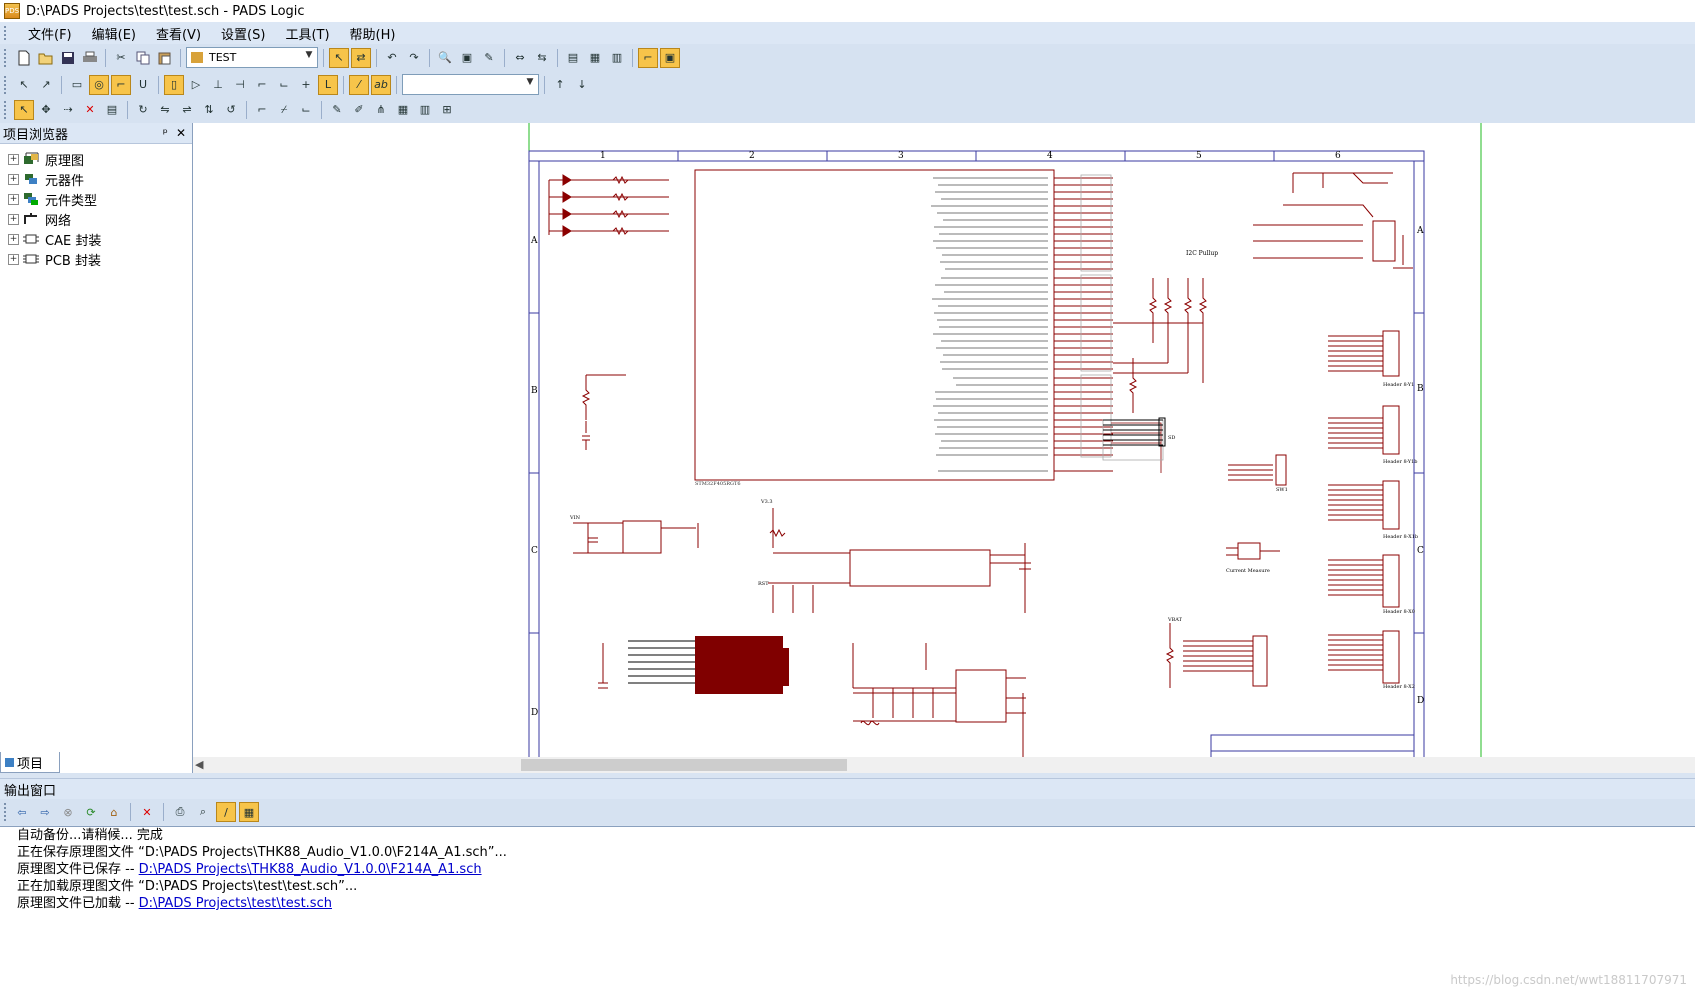 The height and width of the screenshot is (995, 1695). What do you see at coordinates (54, 219) in the screenshot?
I see `tree-item-nets: + 网络` at bounding box center [54, 219].